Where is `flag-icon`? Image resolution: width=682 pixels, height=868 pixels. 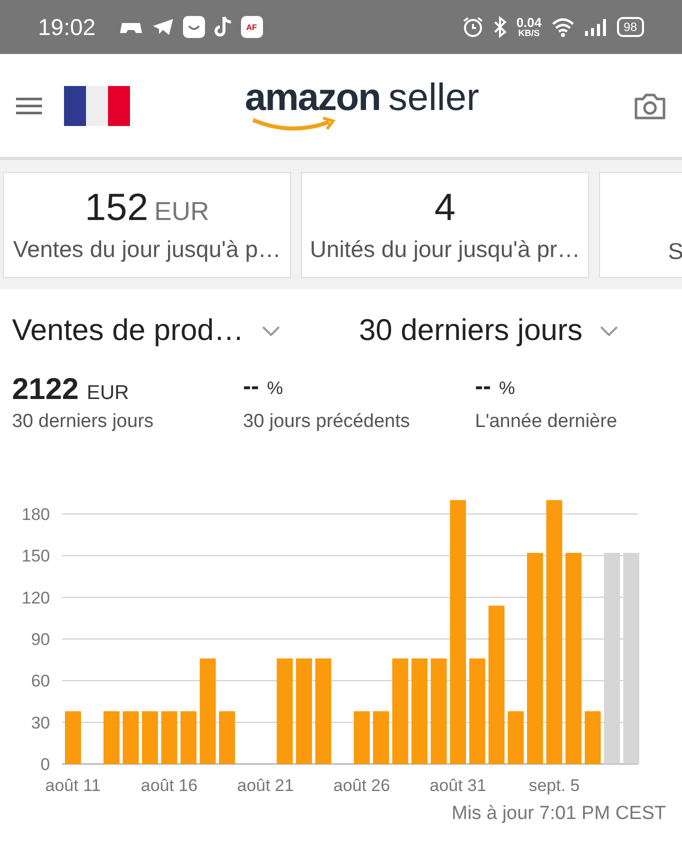
flag-icon is located at coordinates (97, 106).